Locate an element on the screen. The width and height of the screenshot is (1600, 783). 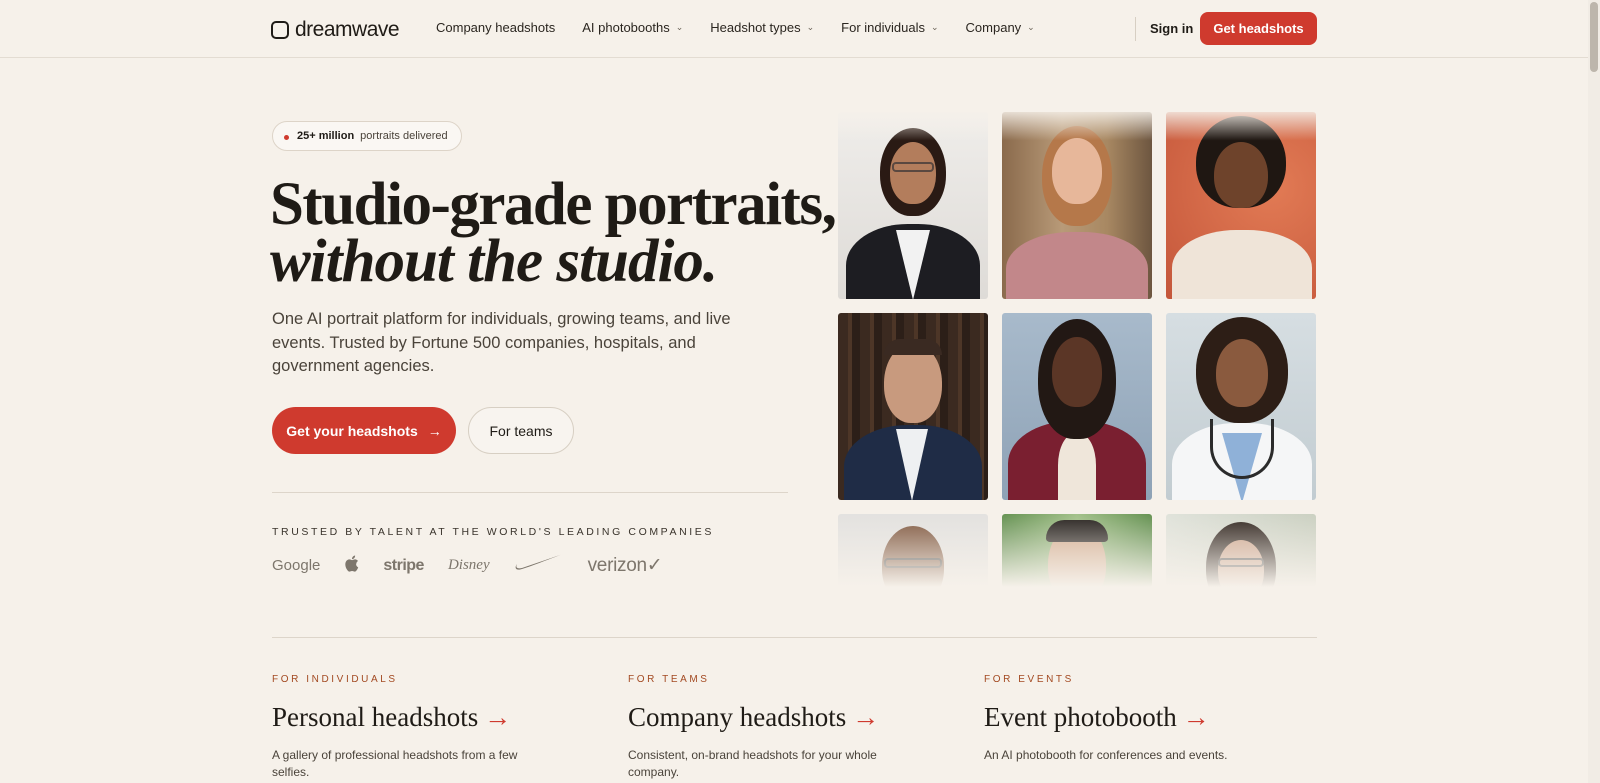
brand-logo: dreamwave is located at coordinates (335, 30).